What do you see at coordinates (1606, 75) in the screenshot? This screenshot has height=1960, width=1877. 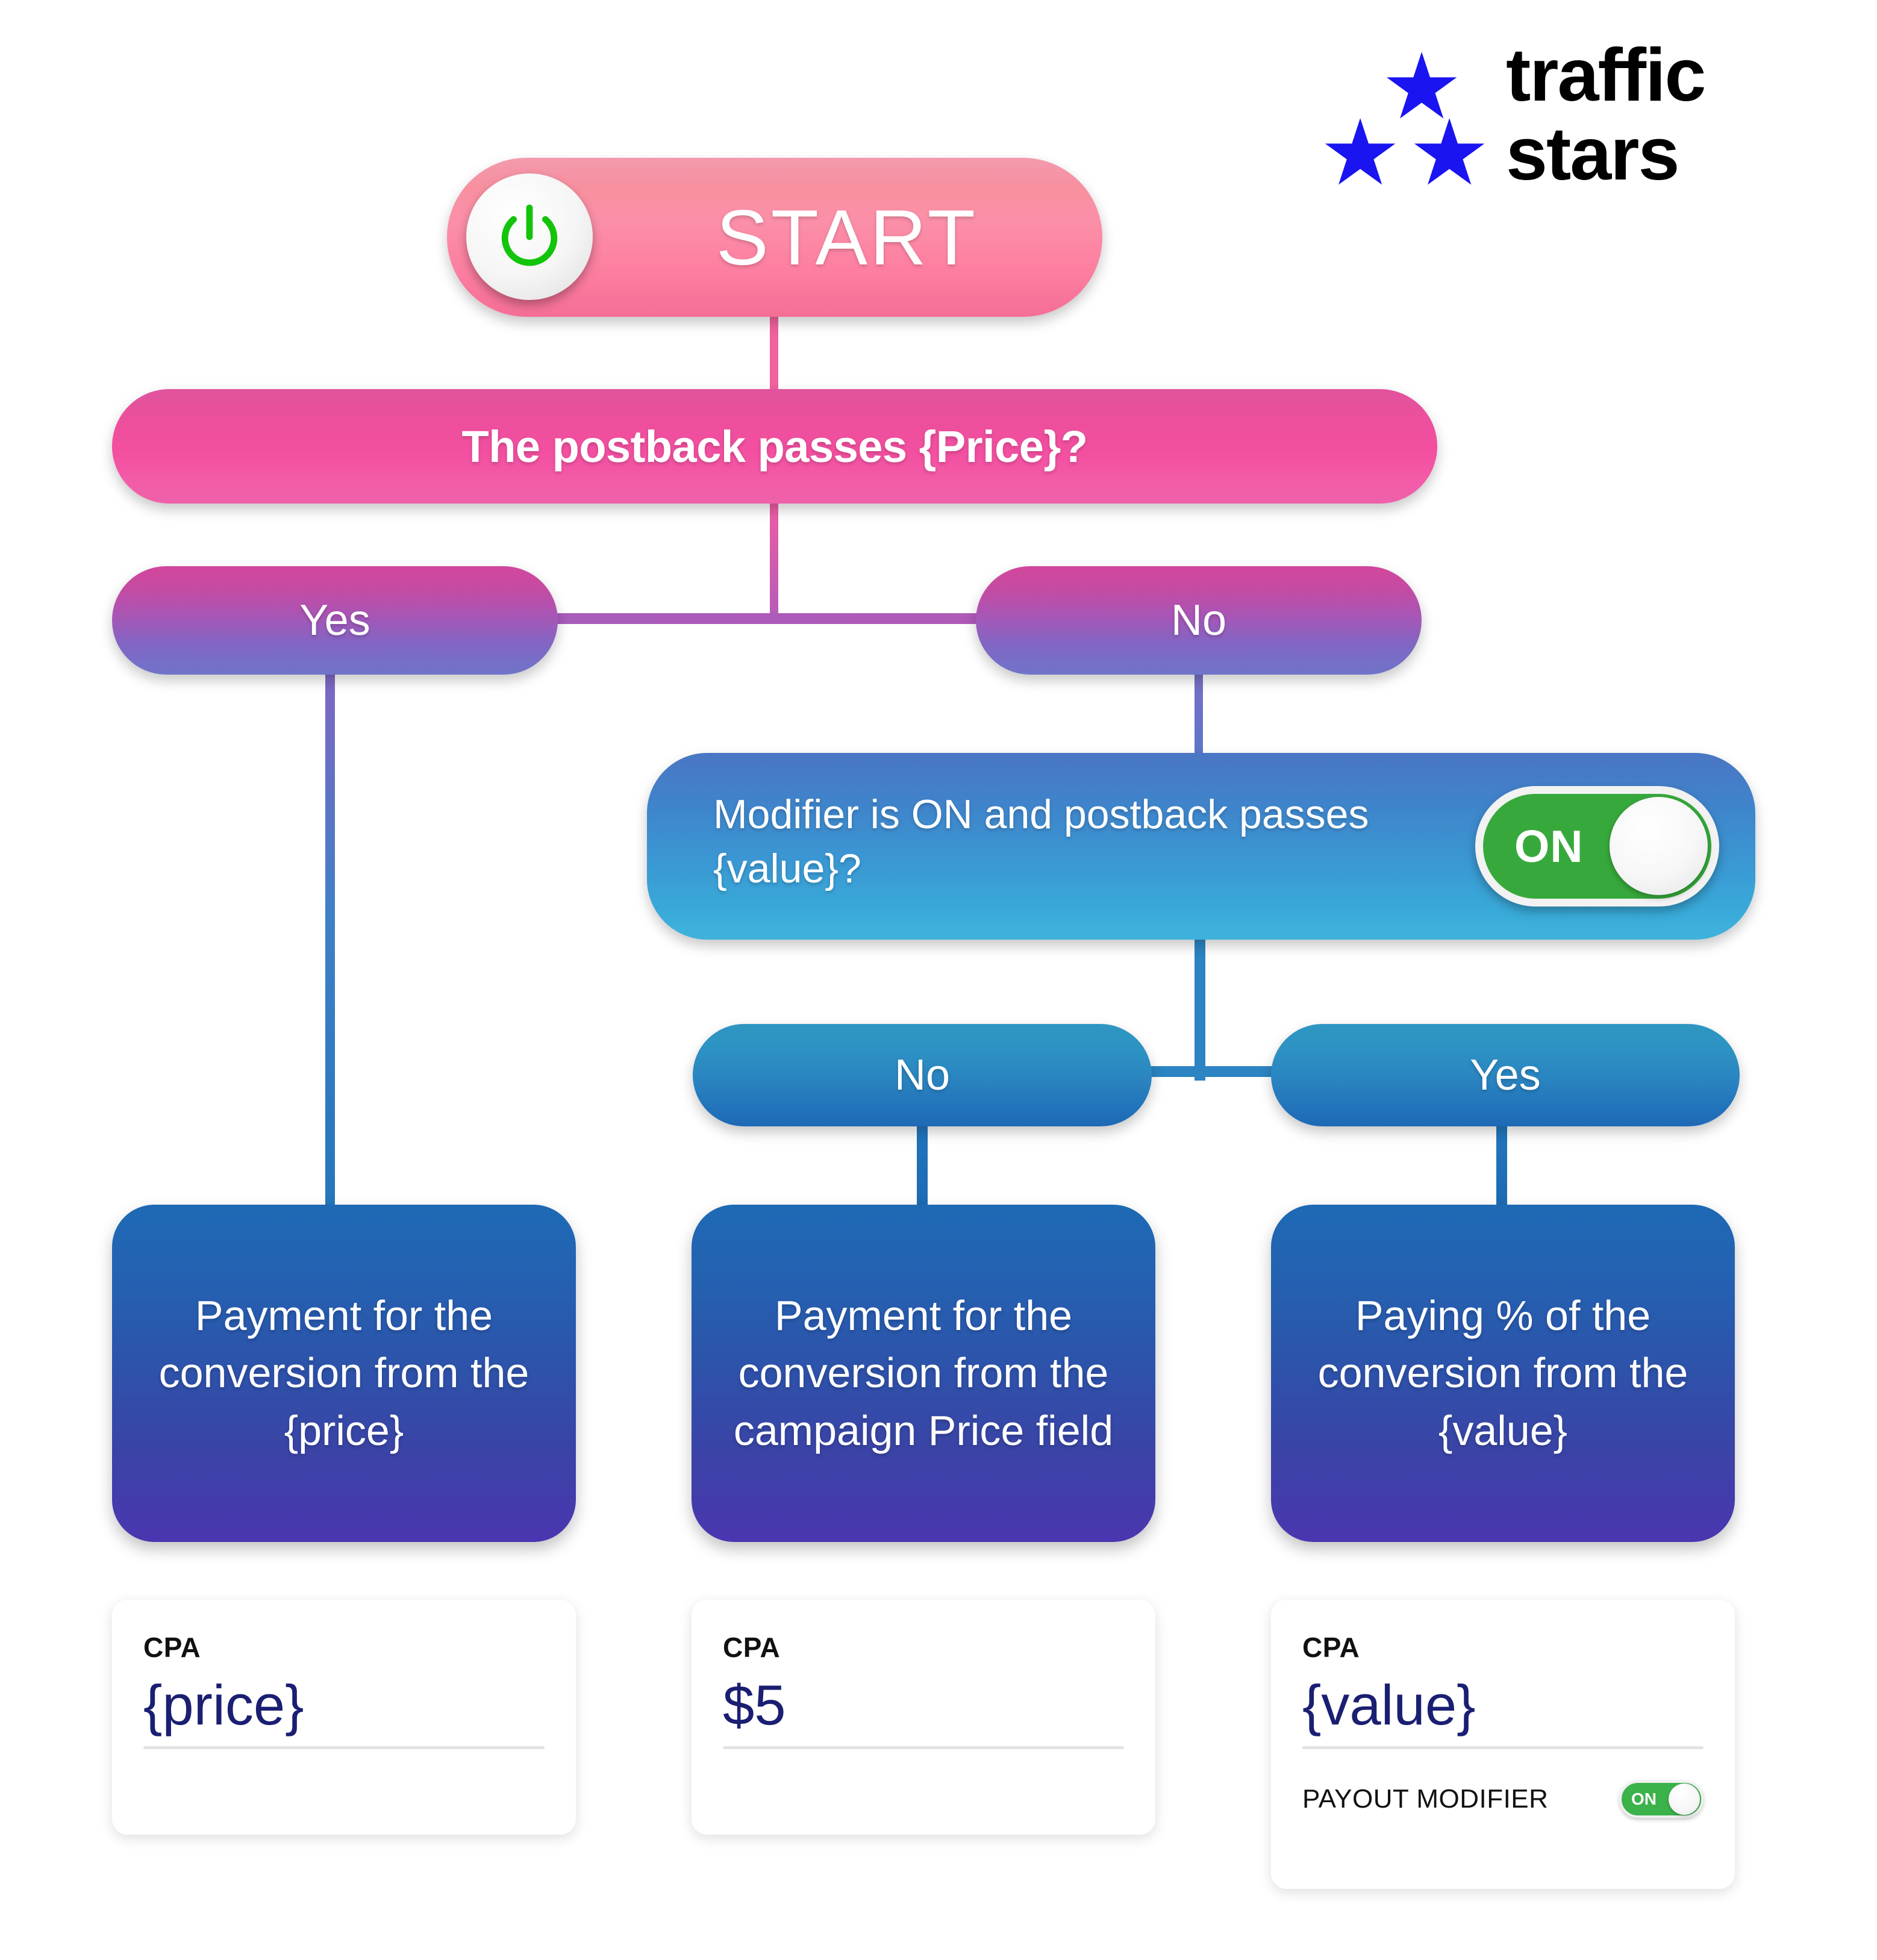 I see `logo-line-traffic: traffic` at bounding box center [1606, 75].